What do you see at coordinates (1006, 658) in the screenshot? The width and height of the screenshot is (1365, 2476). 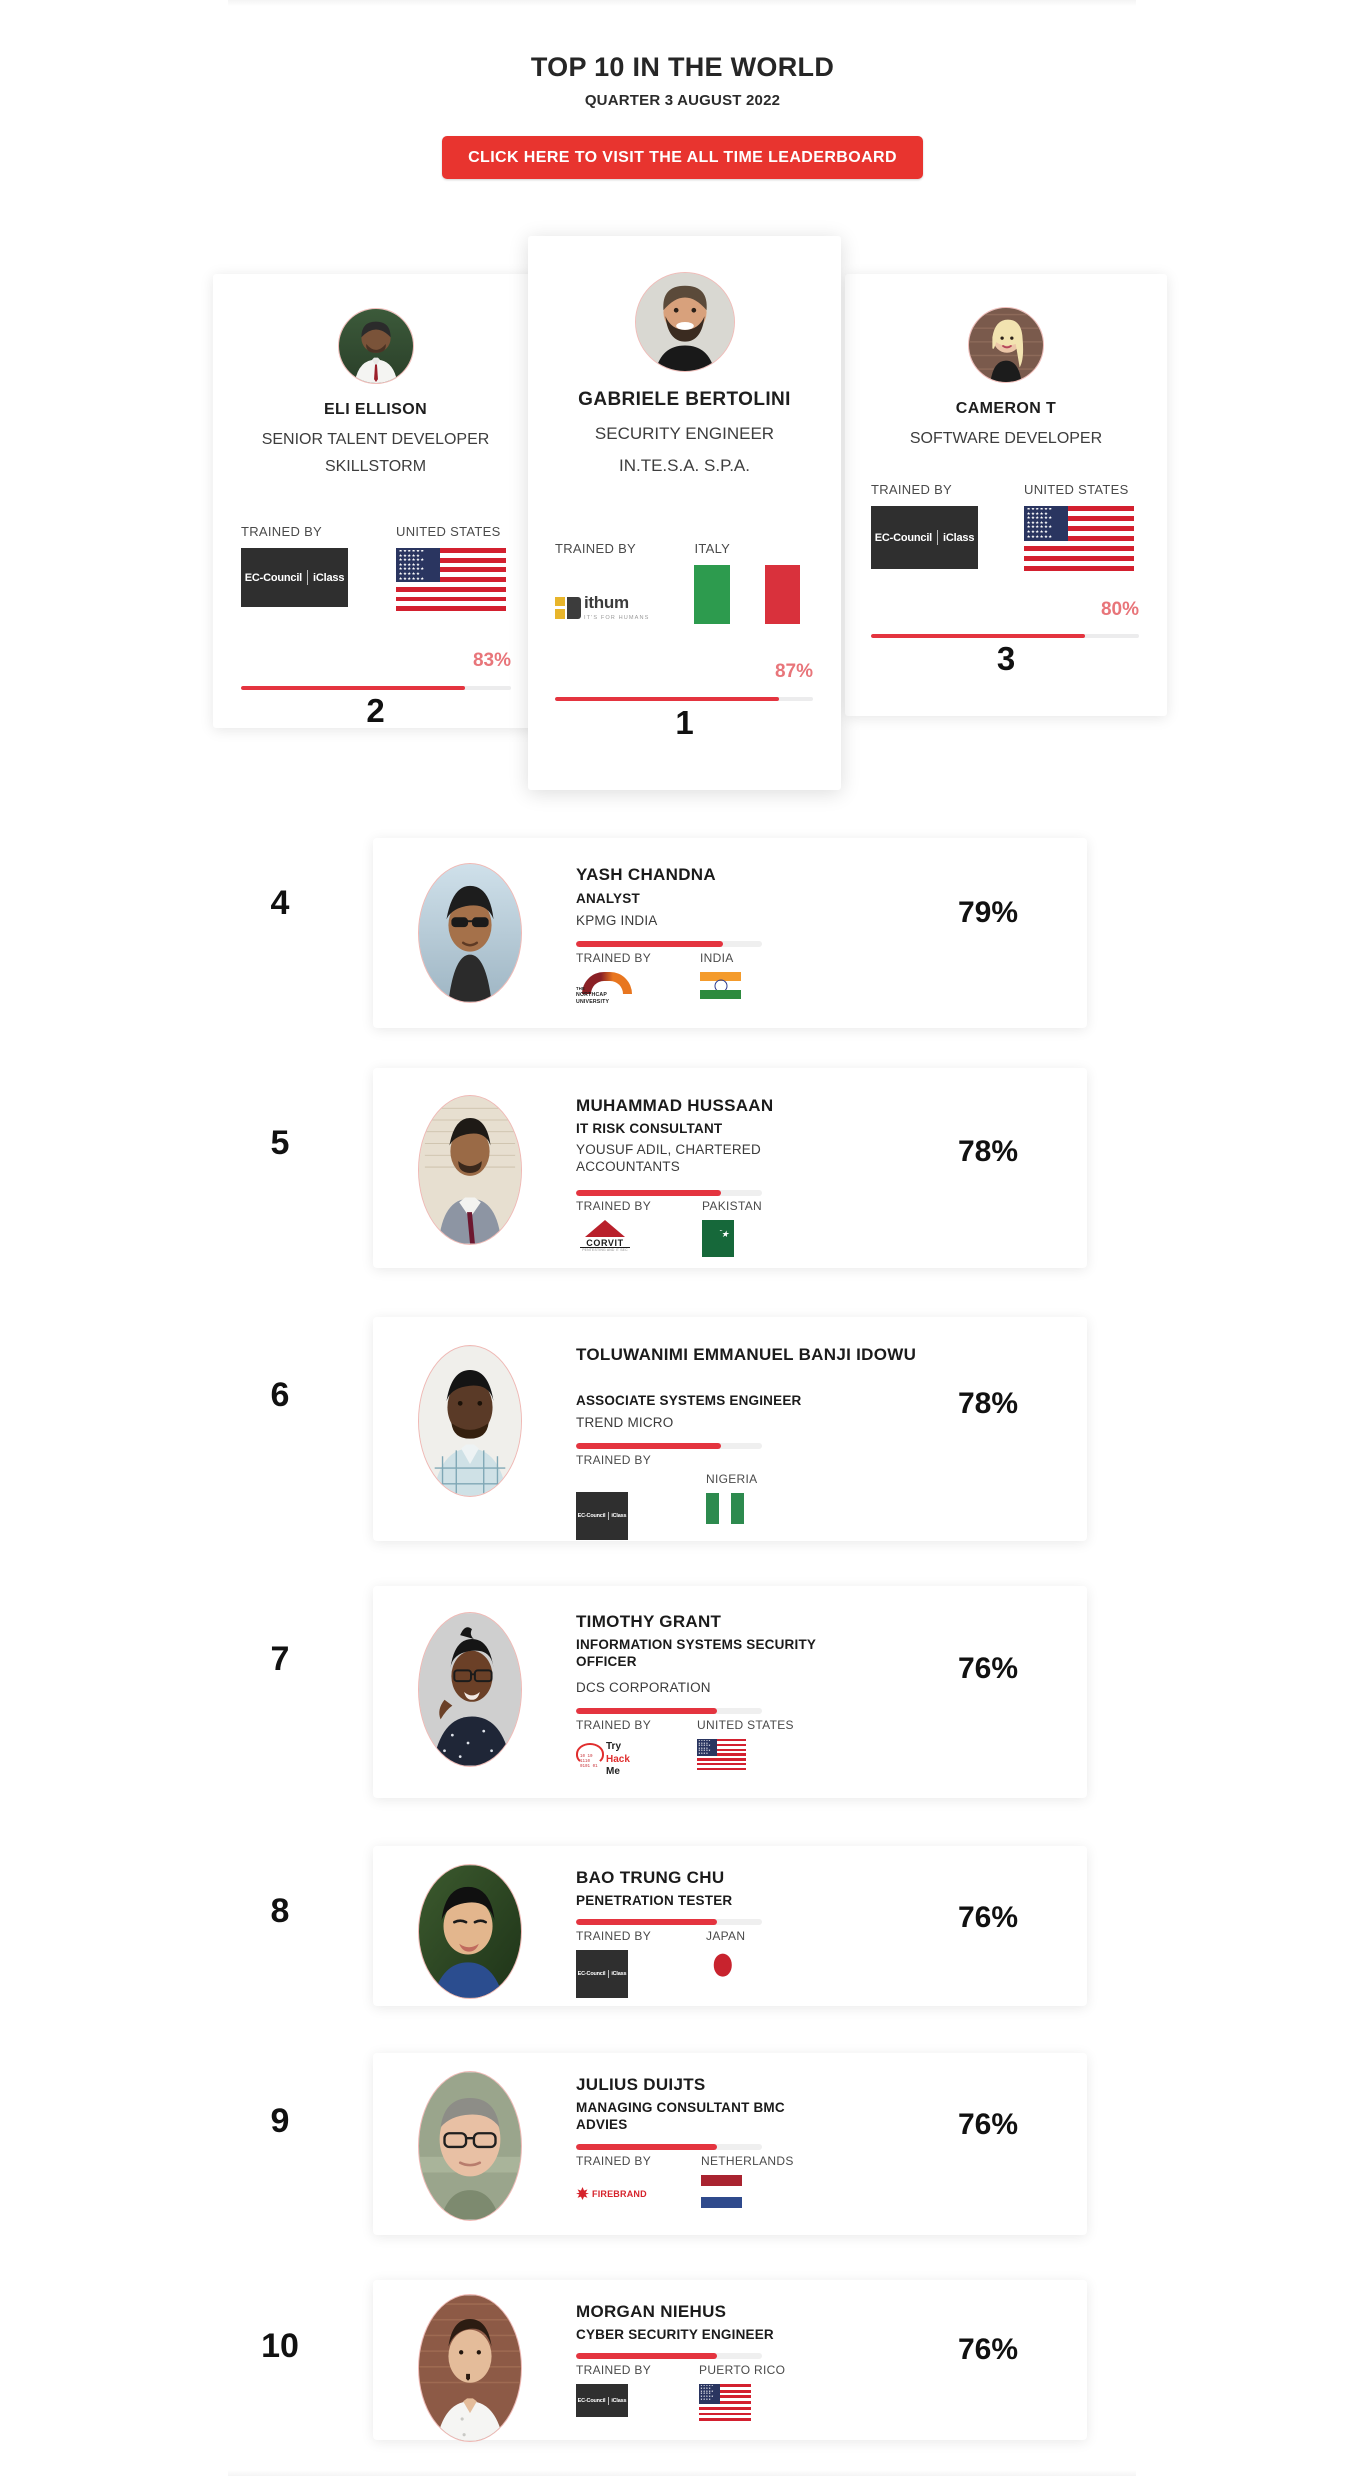 I see `rank-number: 3` at bounding box center [1006, 658].